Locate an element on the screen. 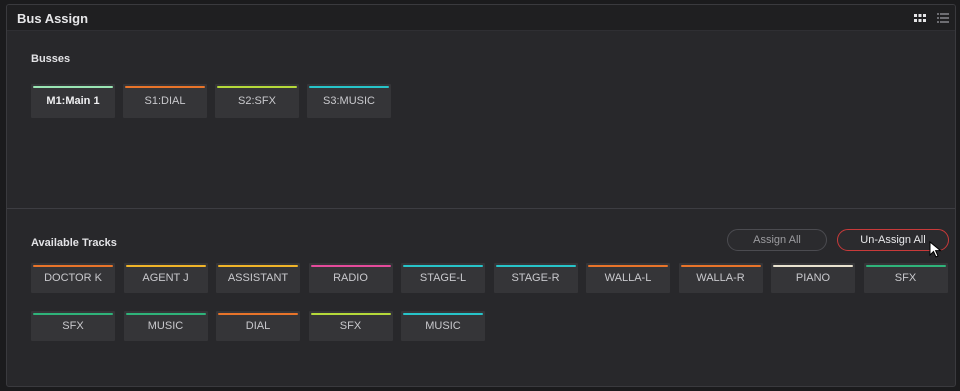 The image size is (960, 391). bus-chip: S2:SFX is located at coordinates (257, 101).